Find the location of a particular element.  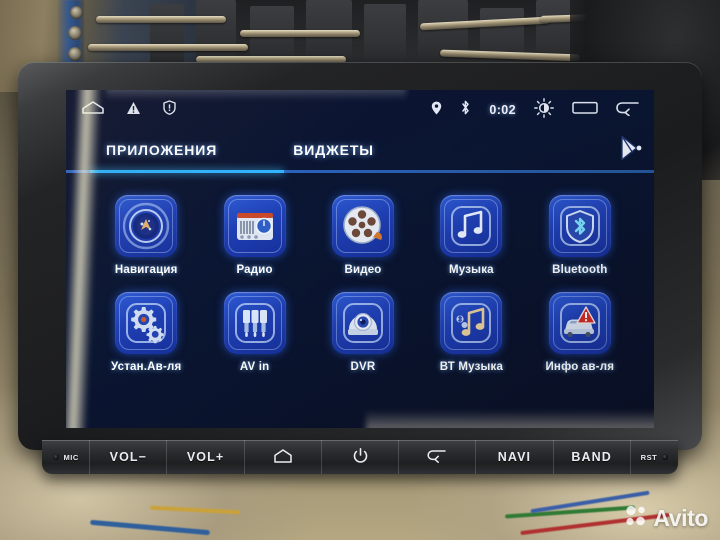

wire-blue is located at coordinates (150, 527).